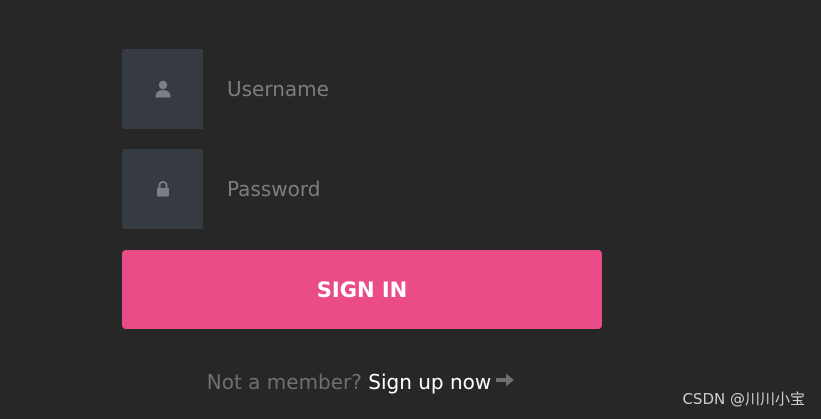  I want to click on arrow-right-icon, so click(505, 382).